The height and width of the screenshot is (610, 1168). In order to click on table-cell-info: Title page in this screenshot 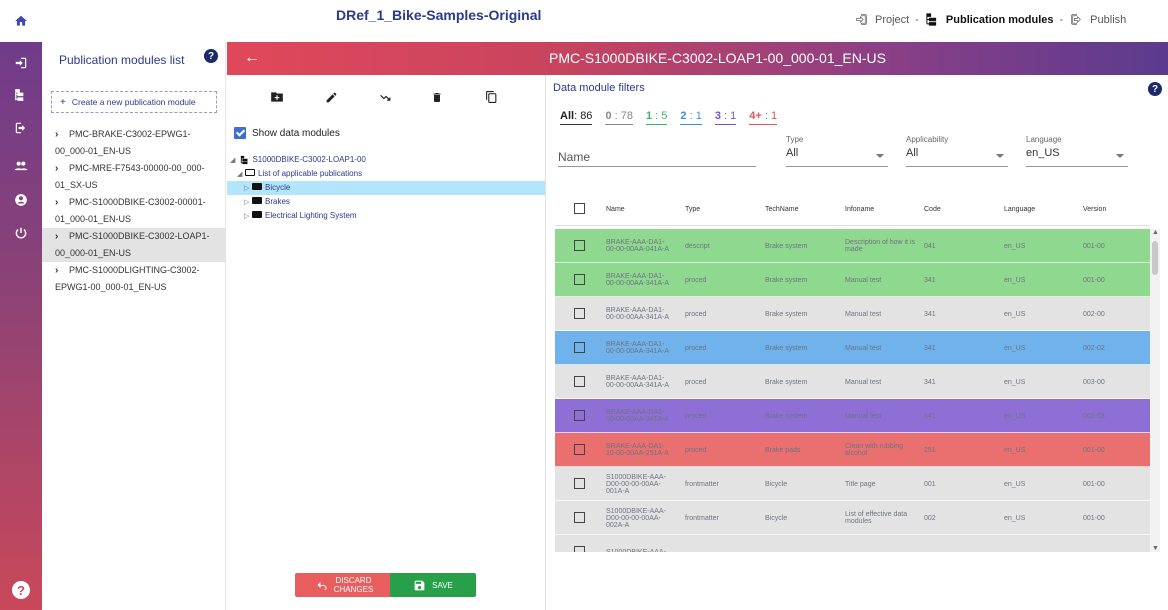, I will do `click(860, 484)`.